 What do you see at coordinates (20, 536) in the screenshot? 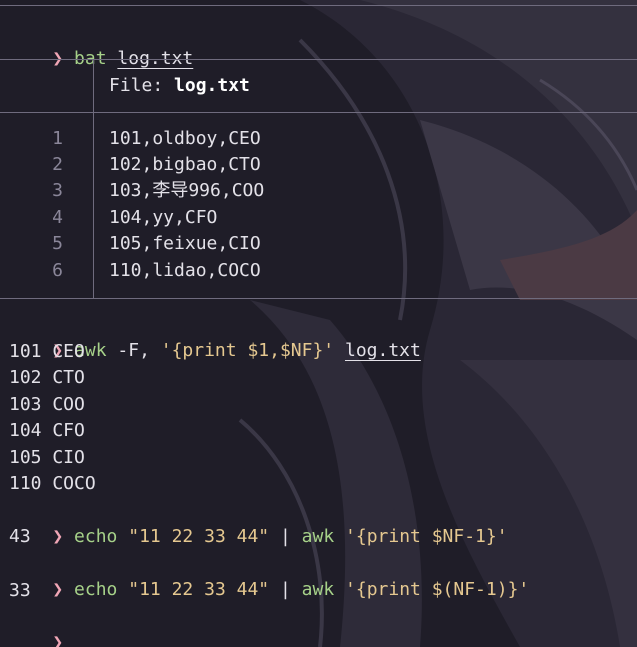
I see `output-line: 43` at bounding box center [20, 536].